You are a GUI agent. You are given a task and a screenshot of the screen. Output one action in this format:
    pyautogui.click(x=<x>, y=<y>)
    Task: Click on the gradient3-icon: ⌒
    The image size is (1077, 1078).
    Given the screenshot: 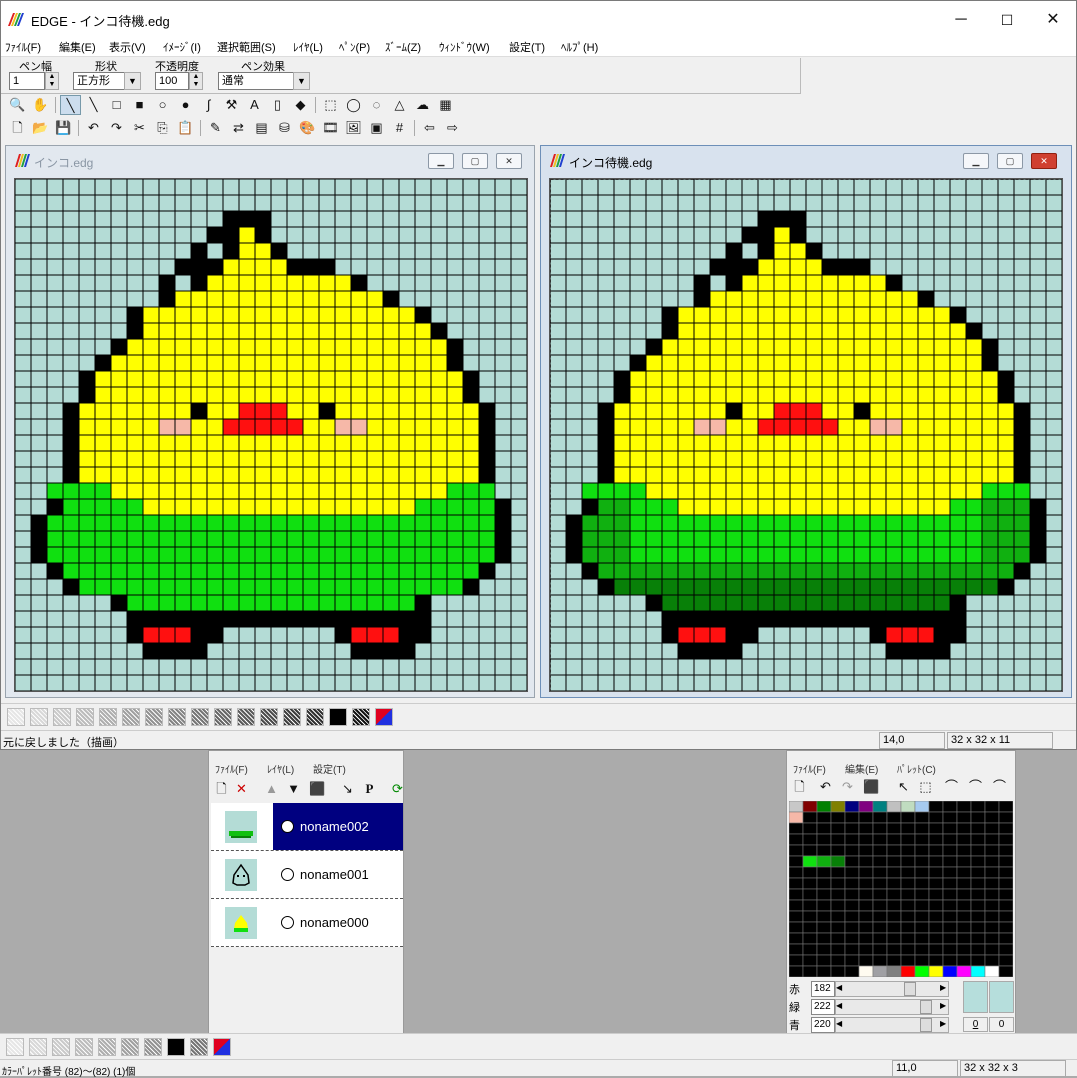 What is the action you would take?
    pyautogui.click(x=999, y=787)
    